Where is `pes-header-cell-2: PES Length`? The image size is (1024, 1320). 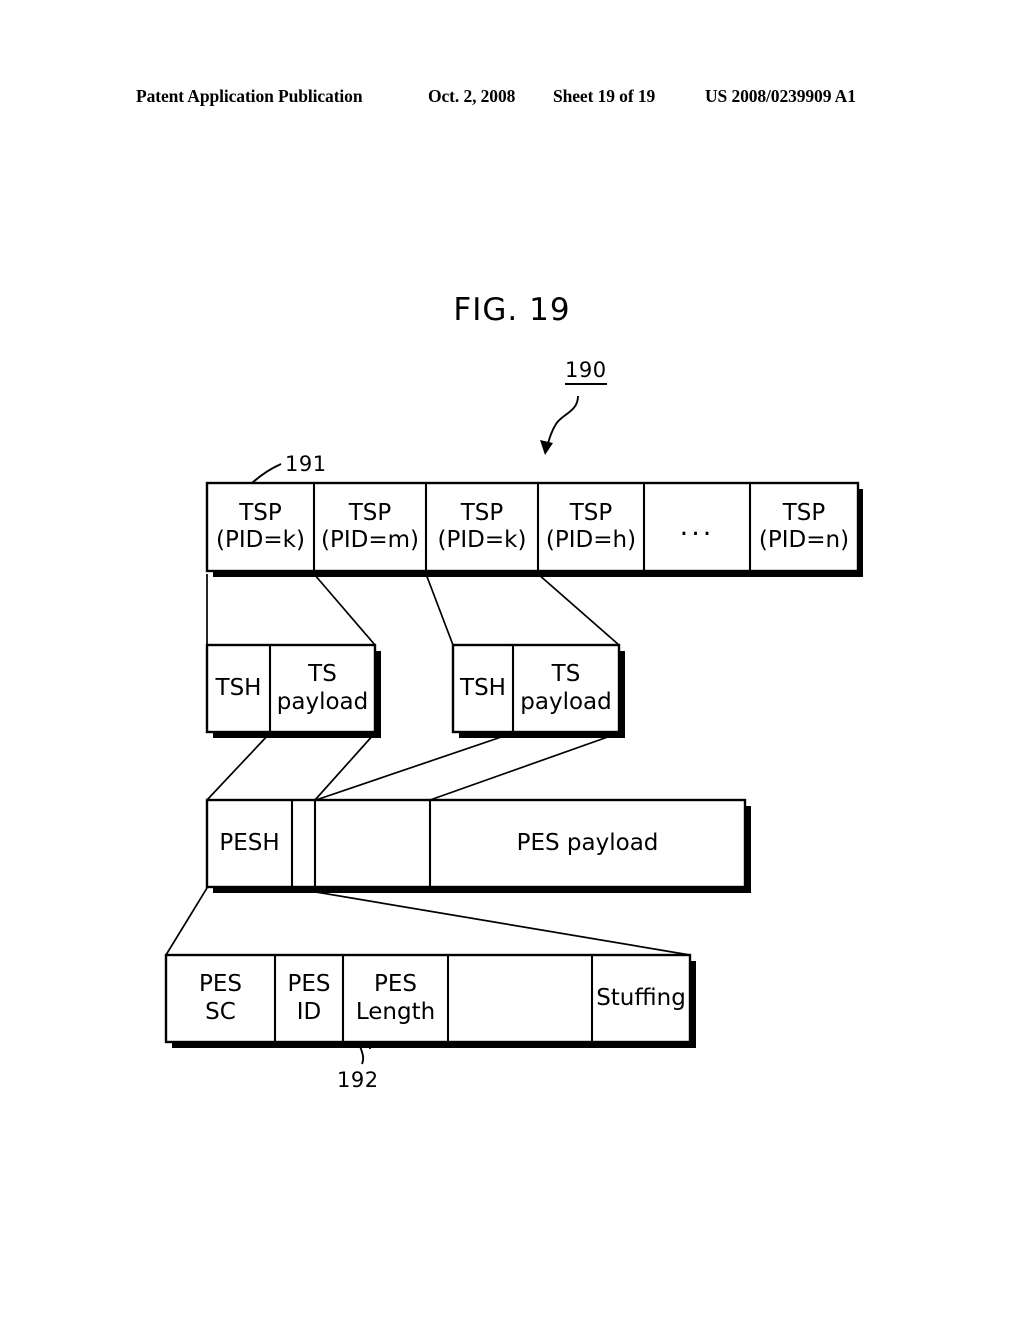 pes-header-cell-2: PES Length is located at coordinates (395, 998).